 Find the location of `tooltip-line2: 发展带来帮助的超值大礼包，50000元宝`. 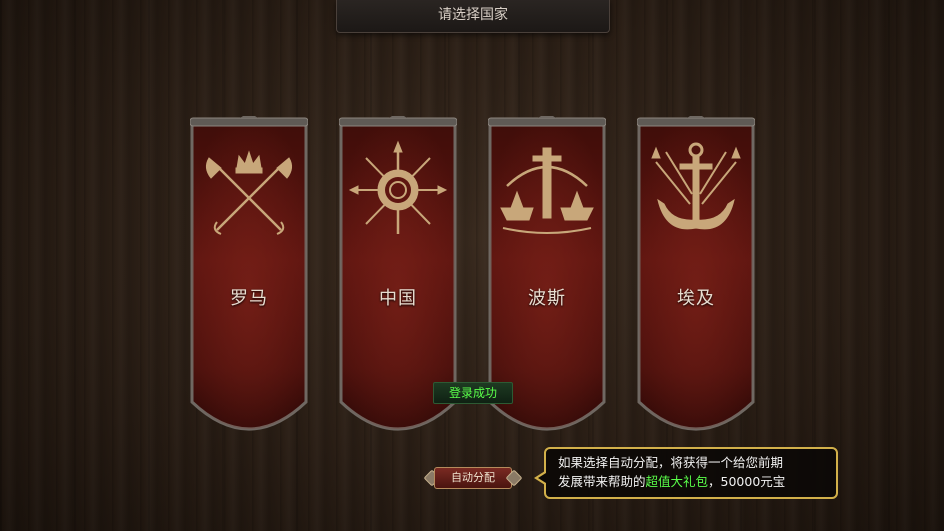

tooltip-line2: 发展带来帮助的超值大礼包，50000元宝 is located at coordinates (672, 481).